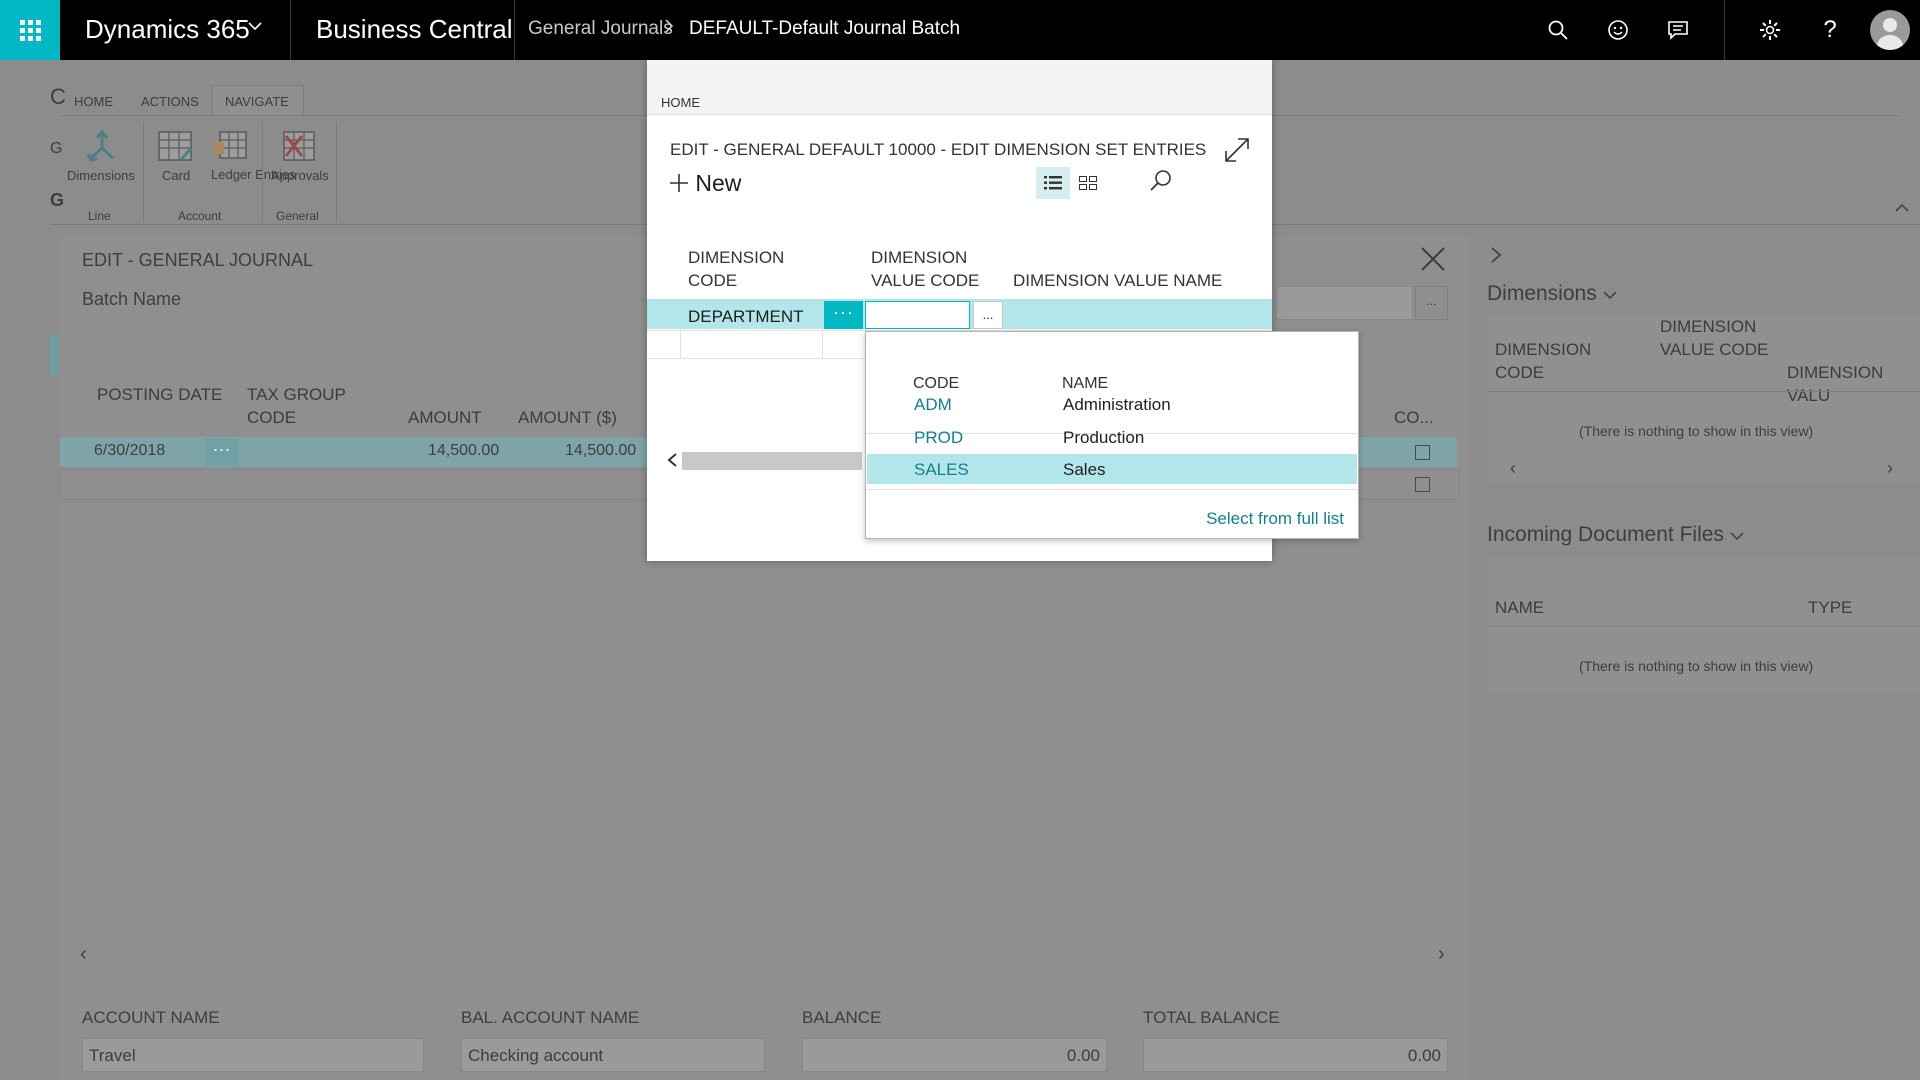 The image size is (1920, 1080). Describe the element at coordinates (151, 1017) in the screenshot. I see `account-name-label: ACCOUNT NAME` at that location.